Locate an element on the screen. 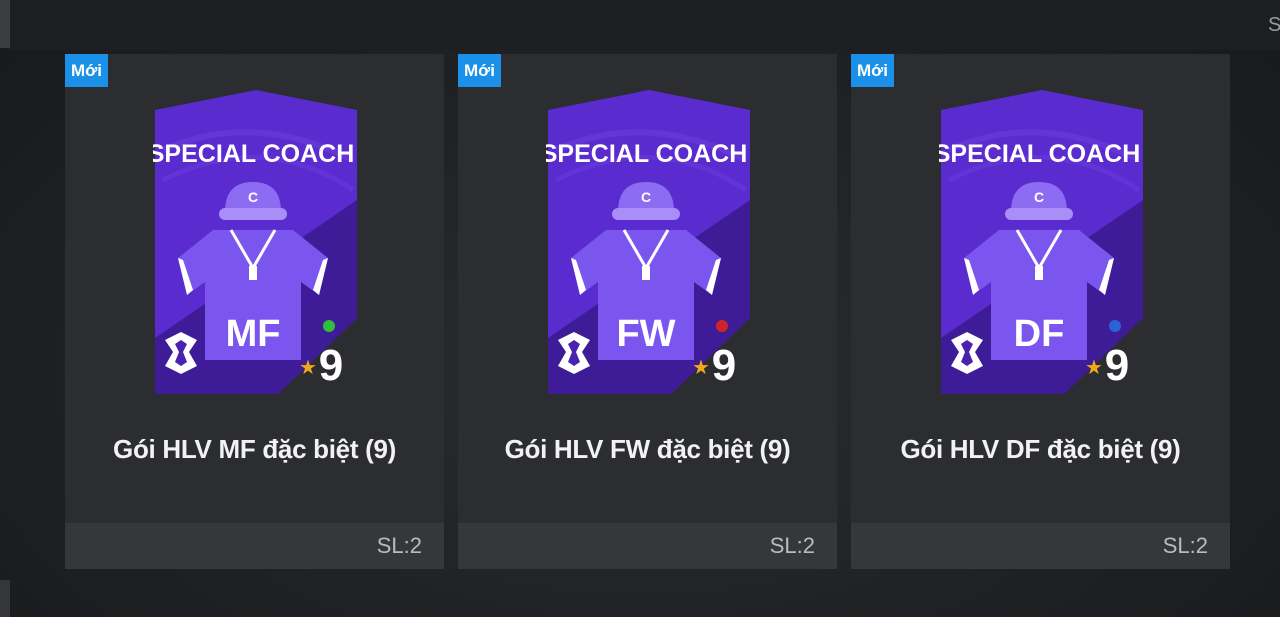  position-label: FW is located at coordinates (645, 334).